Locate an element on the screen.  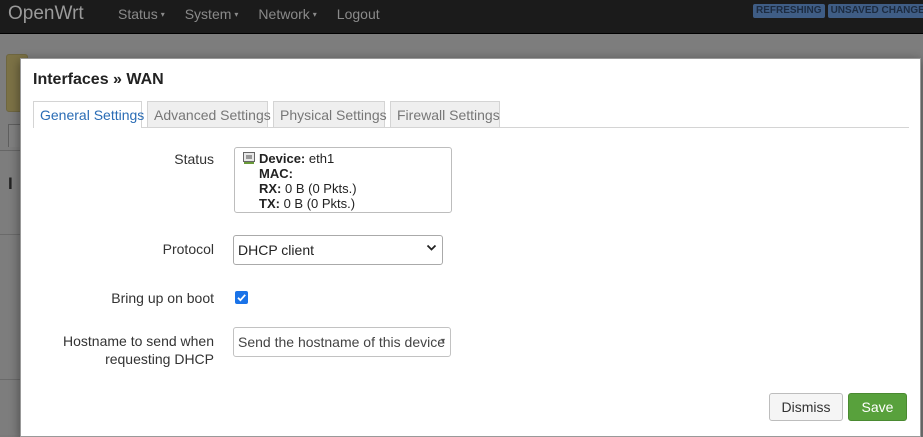
menu-network-label: Network is located at coordinates (284, 14).